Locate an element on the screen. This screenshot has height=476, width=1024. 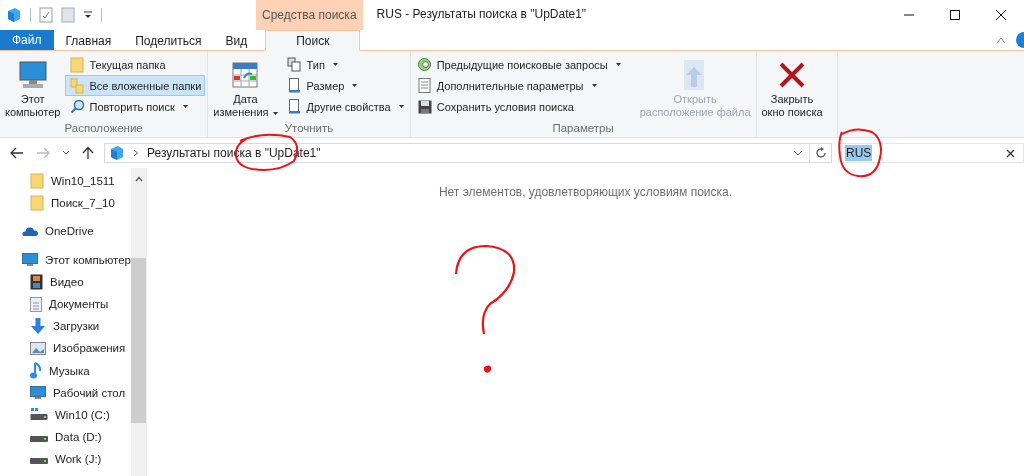
scrollbar-thumb is located at coordinates (138, 340).